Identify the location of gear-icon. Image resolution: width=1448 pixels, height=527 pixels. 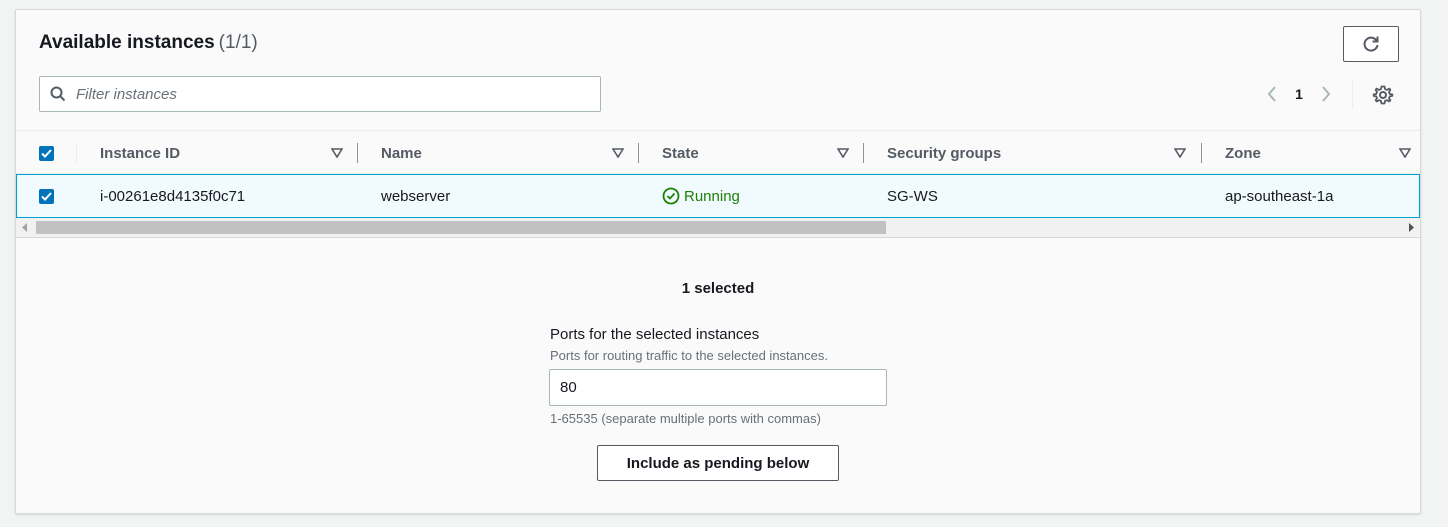
(1383, 95).